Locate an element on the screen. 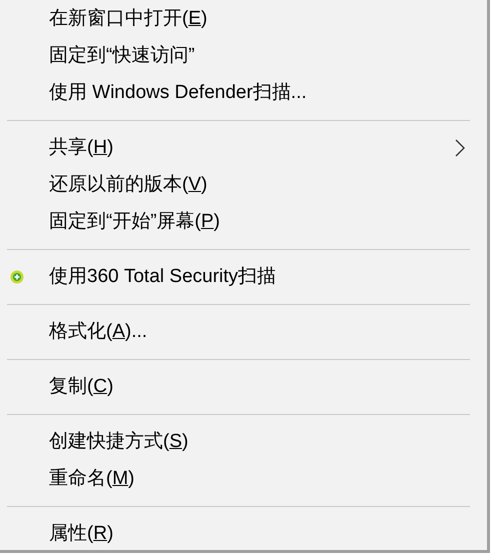  menu-item: 属性(R) is located at coordinates (243, 533).